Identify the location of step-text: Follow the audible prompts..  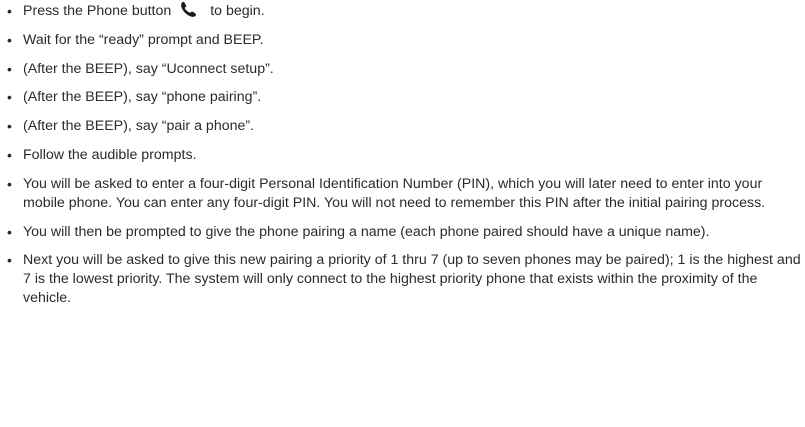
(110, 154).